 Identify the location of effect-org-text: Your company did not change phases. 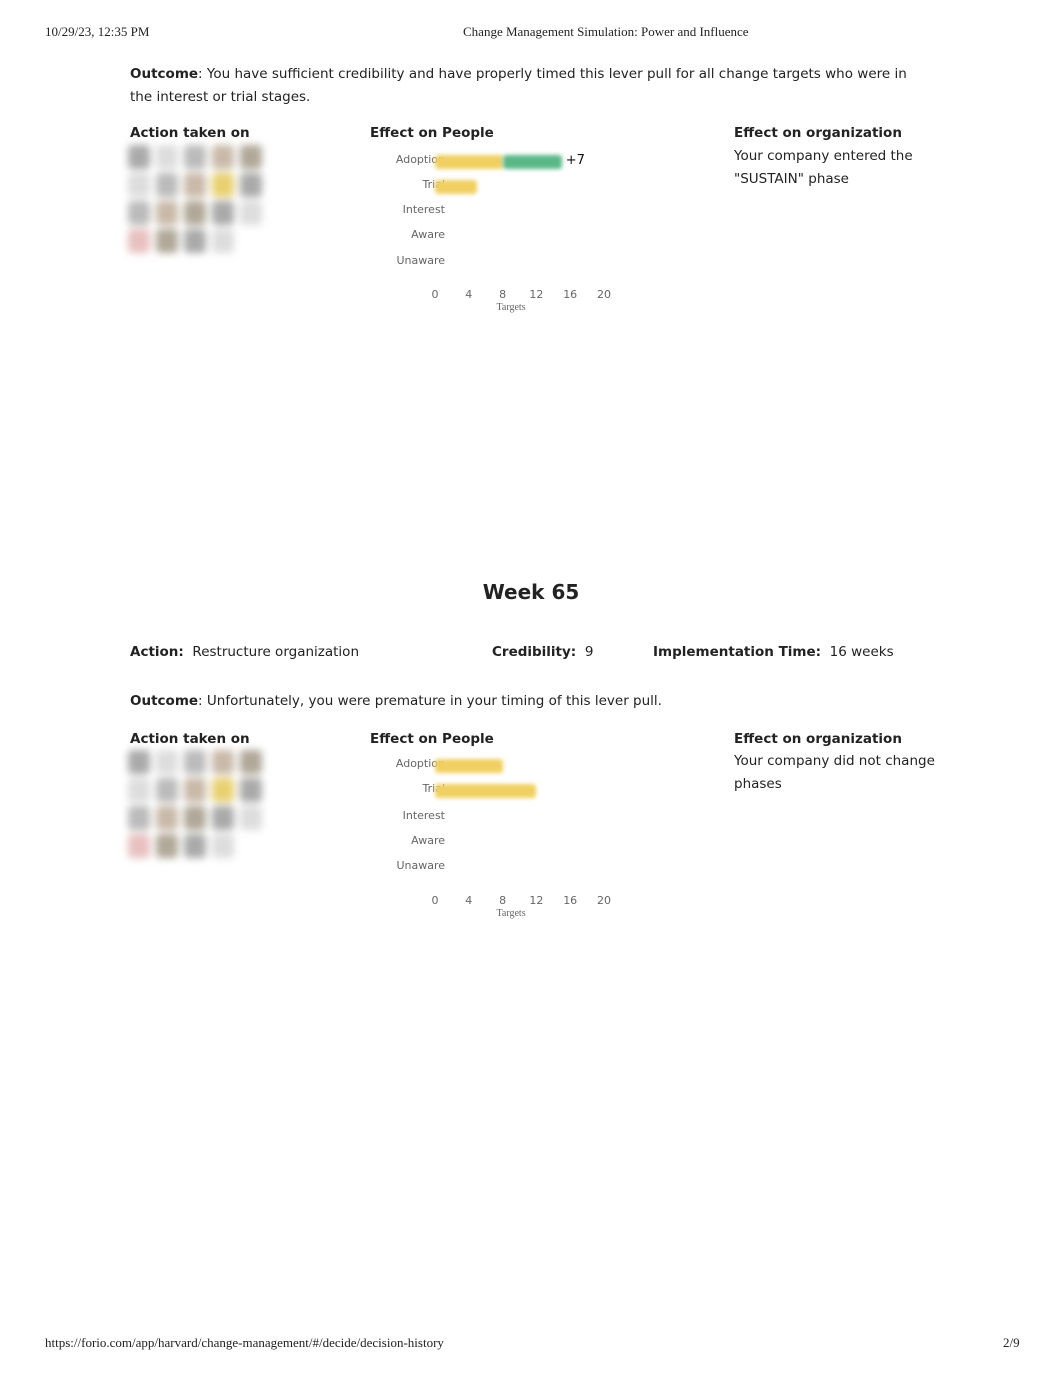
(834, 772).